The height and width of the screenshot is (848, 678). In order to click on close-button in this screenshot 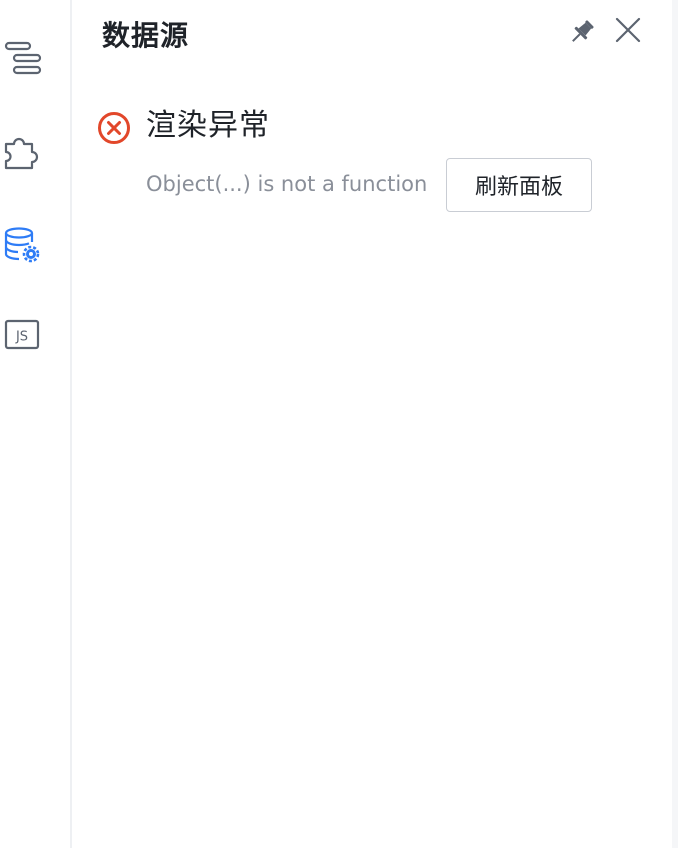, I will do `click(628, 30)`.